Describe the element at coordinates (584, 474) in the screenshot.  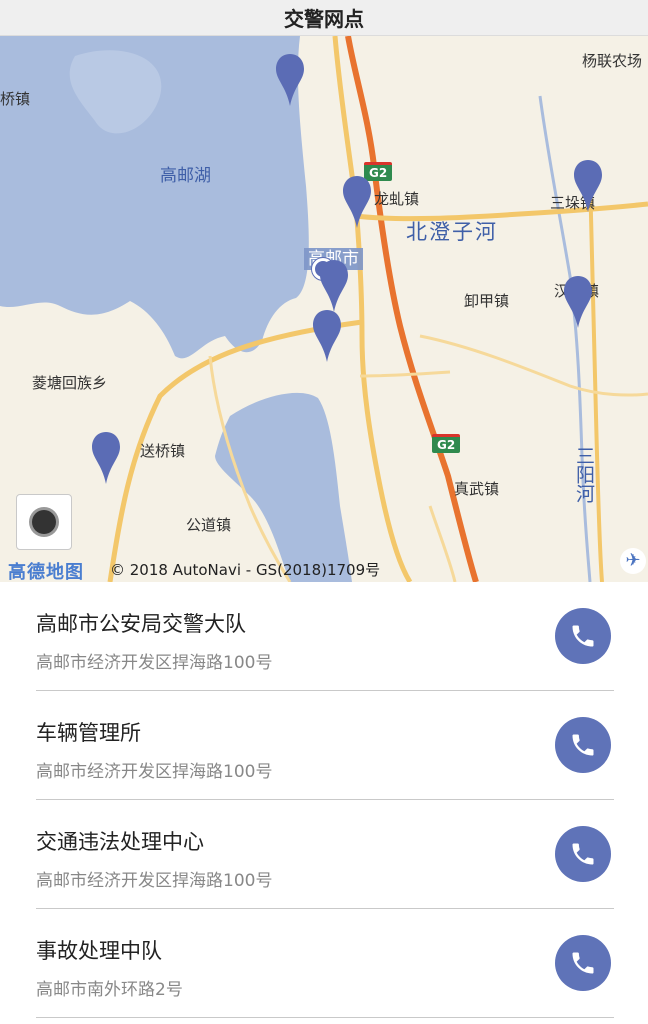
I see `vertical-river-label: 三阳河` at that location.